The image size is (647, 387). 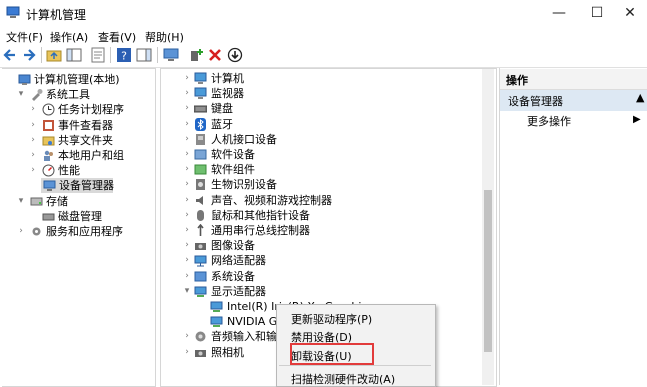 I want to click on device-tree-item: › 软件组件, so click(x=332, y=169).